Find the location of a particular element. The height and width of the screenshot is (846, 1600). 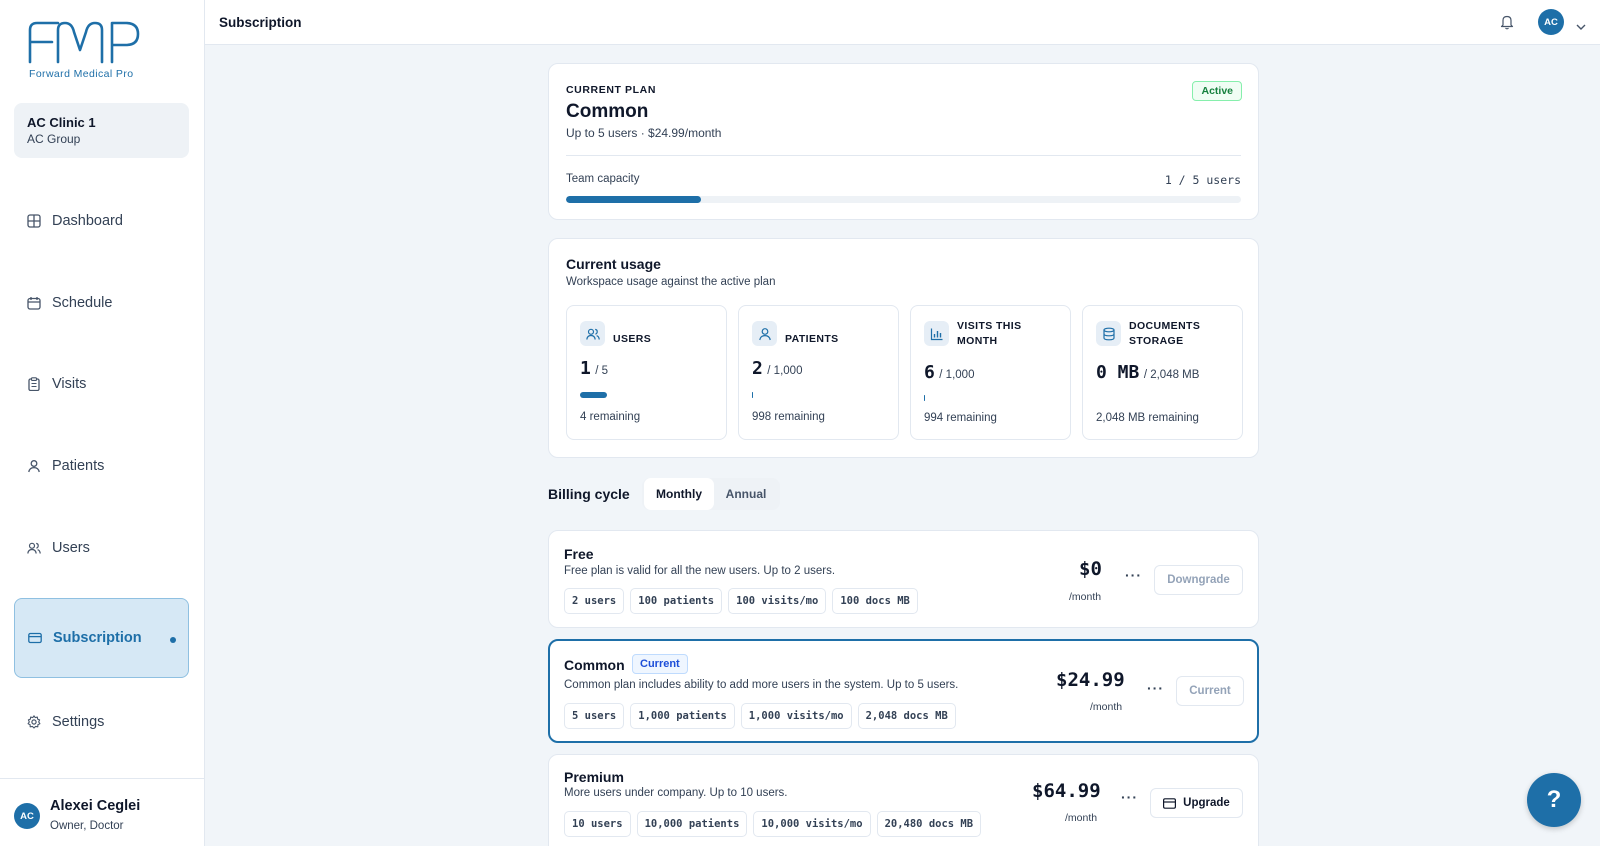

current-user: AC Alexei Ceglei Owner, Doctor is located at coordinates (102, 812).